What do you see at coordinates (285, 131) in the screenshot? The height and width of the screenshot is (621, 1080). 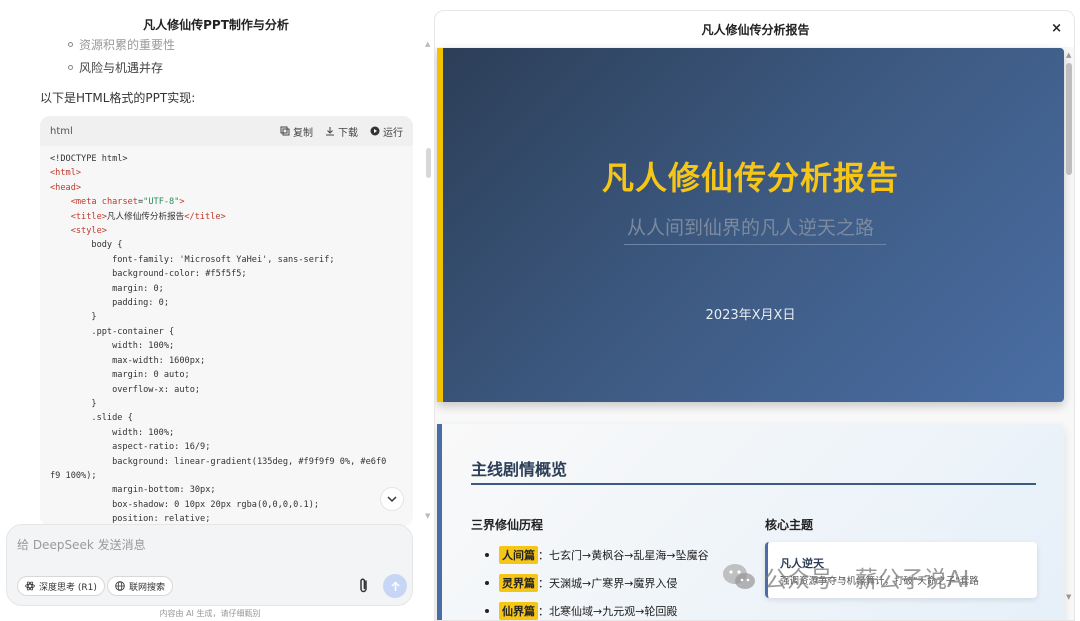 I see `copy-icon` at bounding box center [285, 131].